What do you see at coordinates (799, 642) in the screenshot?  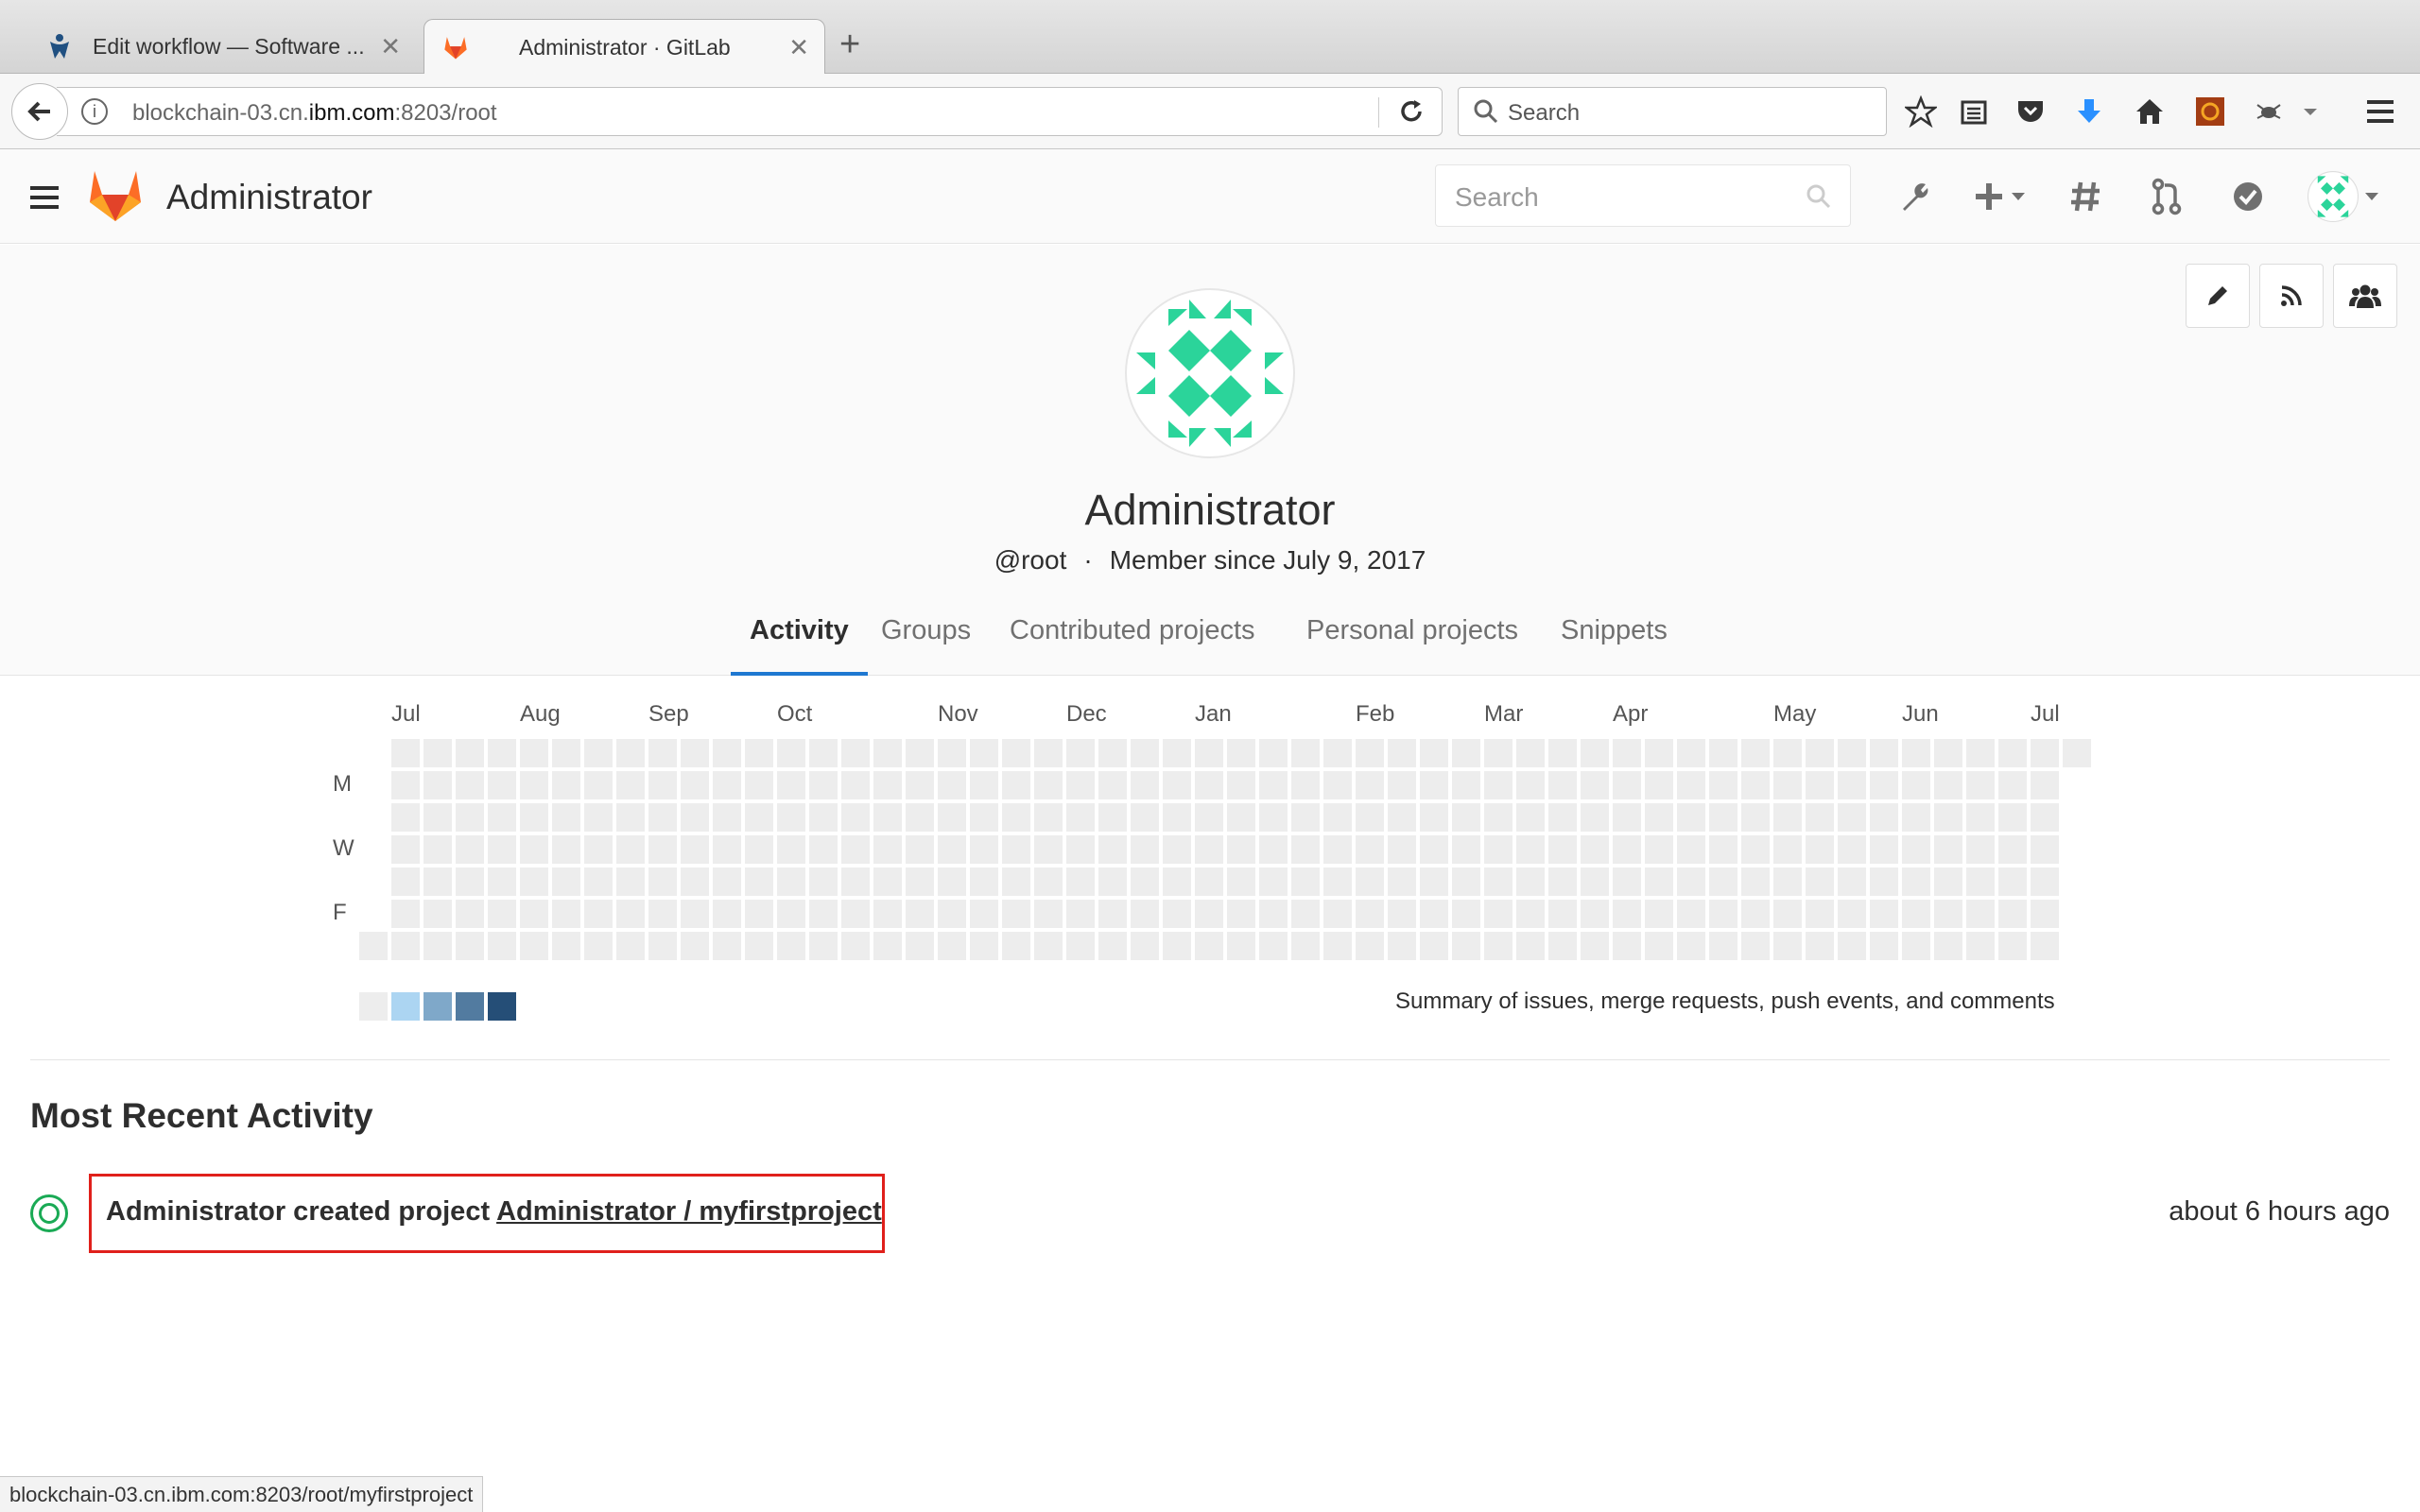 I see `tab-activity: Activity` at bounding box center [799, 642].